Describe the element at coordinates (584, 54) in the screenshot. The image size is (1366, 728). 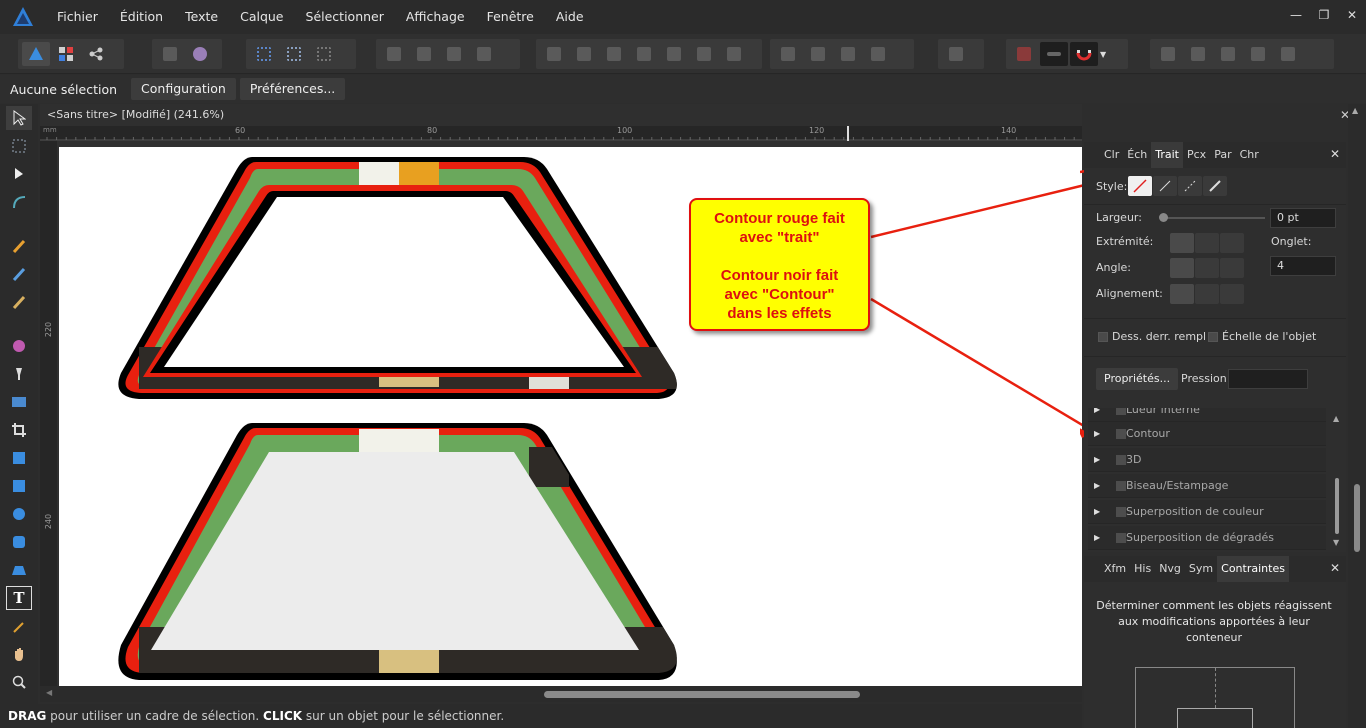
I see `align-center-icon` at that location.